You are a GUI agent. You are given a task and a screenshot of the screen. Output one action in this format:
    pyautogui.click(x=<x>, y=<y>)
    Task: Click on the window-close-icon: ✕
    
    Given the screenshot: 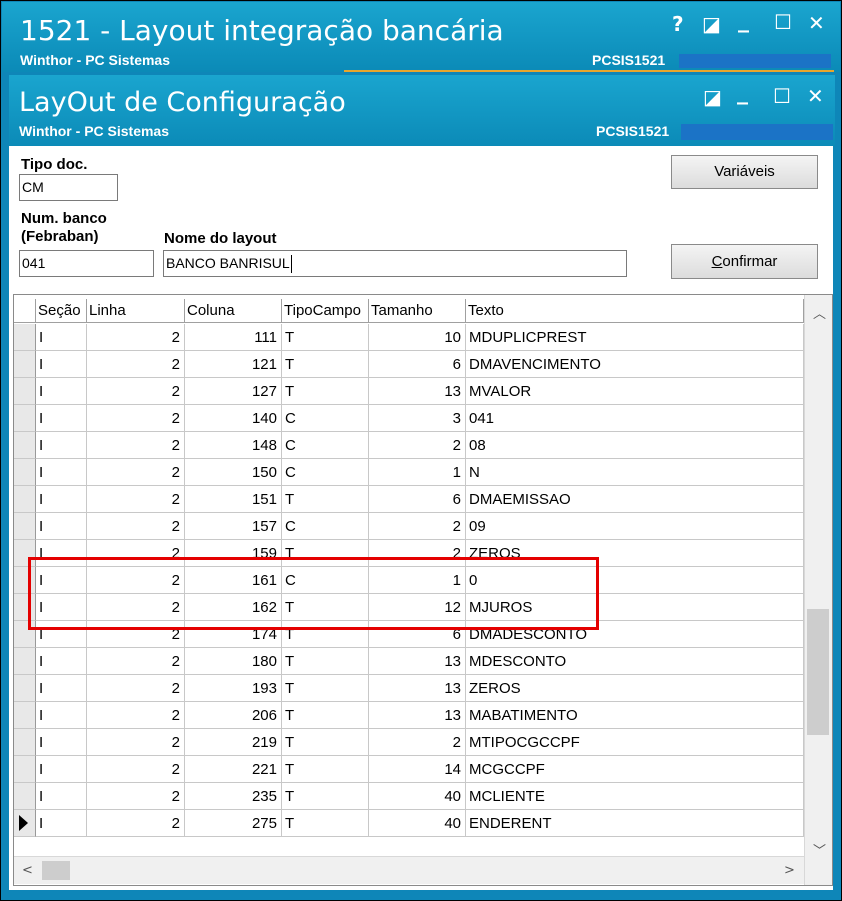 What is the action you would take?
    pyautogui.click(x=815, y=96)
    